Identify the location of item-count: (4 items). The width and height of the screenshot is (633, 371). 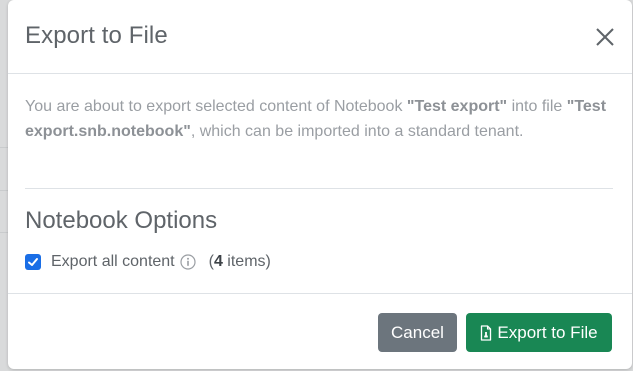
(240, 262).